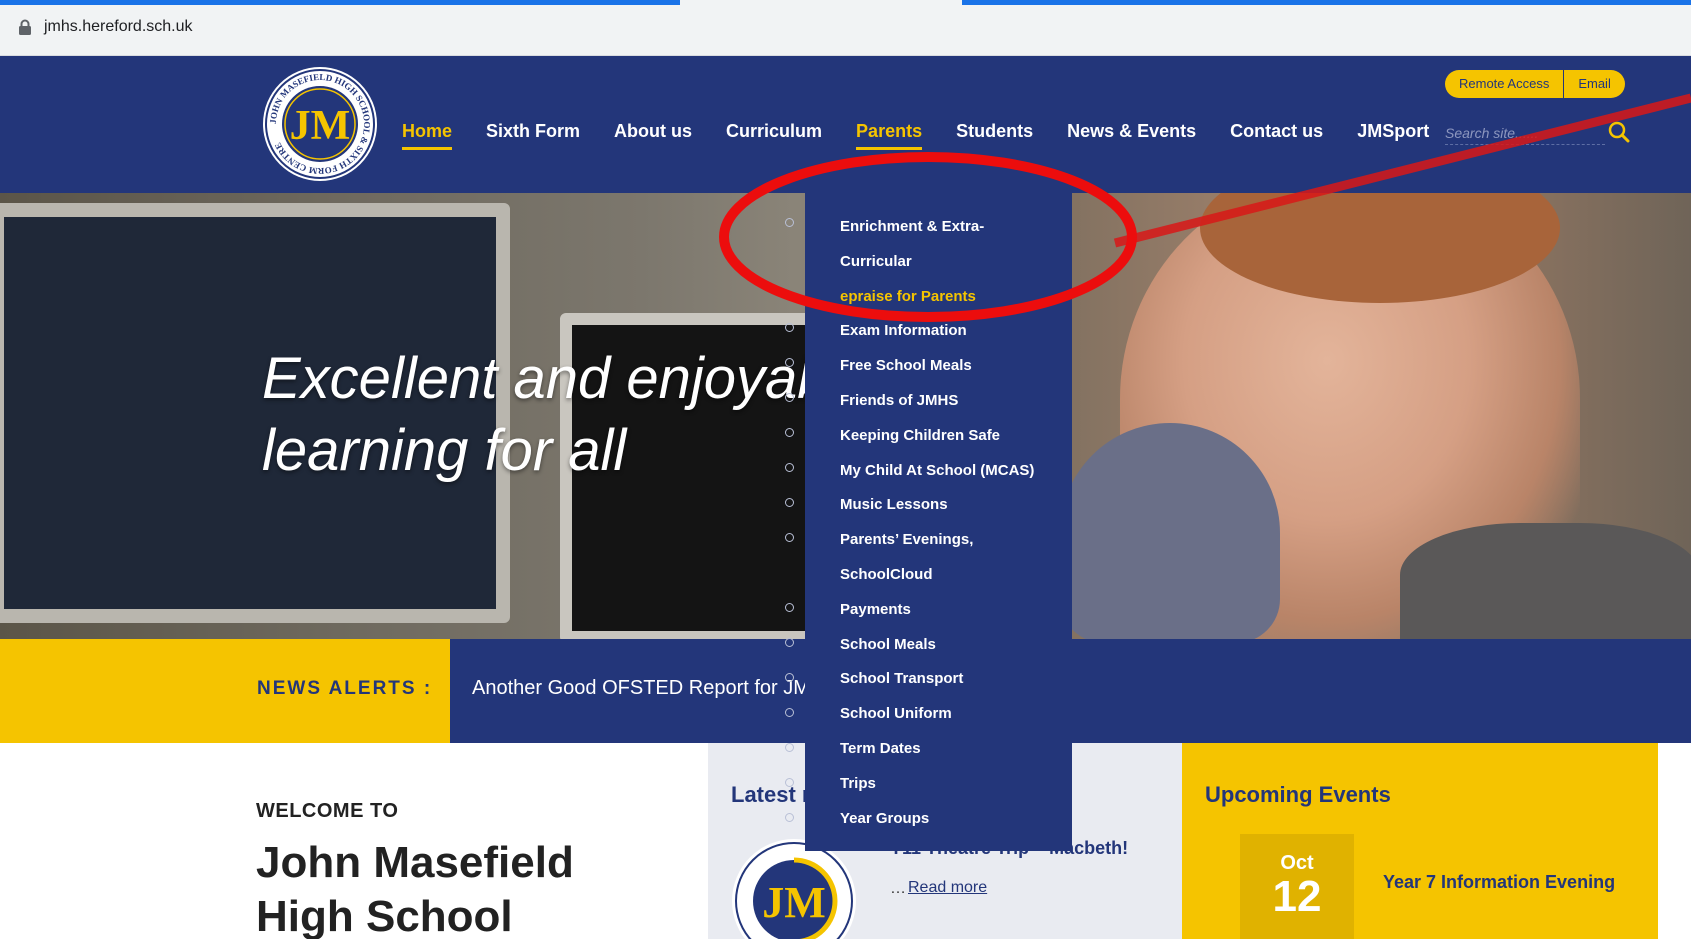 This screenshot has width=1691, height=939. Describe the element at coordinates (955, 262) in the screenshot. I see `dropdown-item-enrichment-cont: Curricular` at that location.